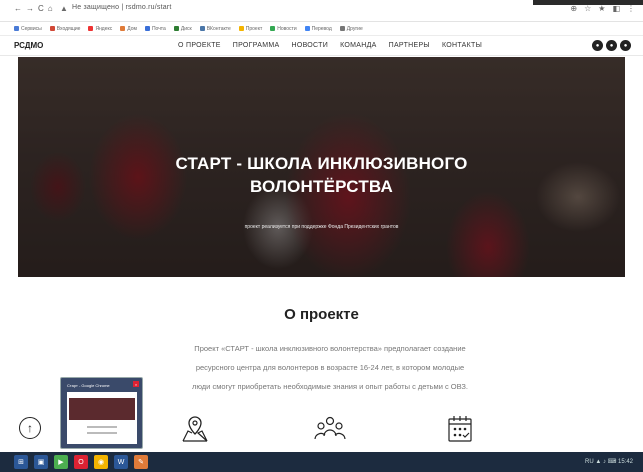 This screenshot has height=472, width=643. What do you see at coordinates (30, 8) in the screenshot?
I see `forward-button: →` at bounding box center [30, 8].